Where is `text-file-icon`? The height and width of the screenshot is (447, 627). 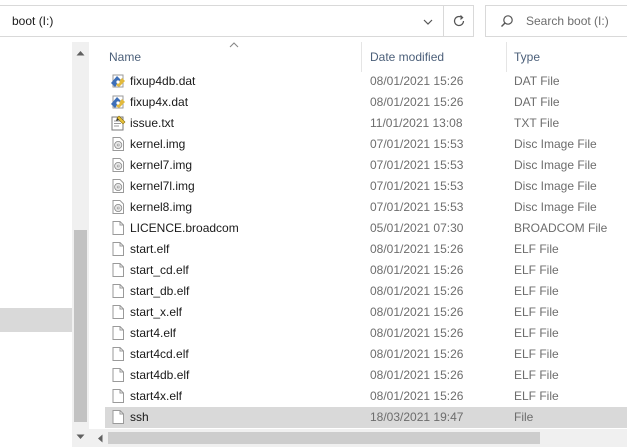
text-file-icon is located at coordinates (118, 123).